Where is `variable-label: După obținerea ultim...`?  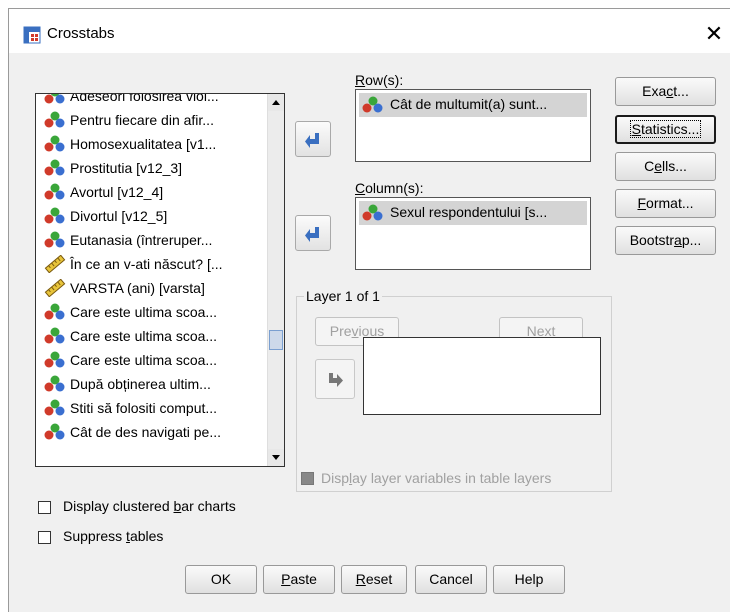 variable-label: După obținerea ultim... is located at coordinates (140, 384).